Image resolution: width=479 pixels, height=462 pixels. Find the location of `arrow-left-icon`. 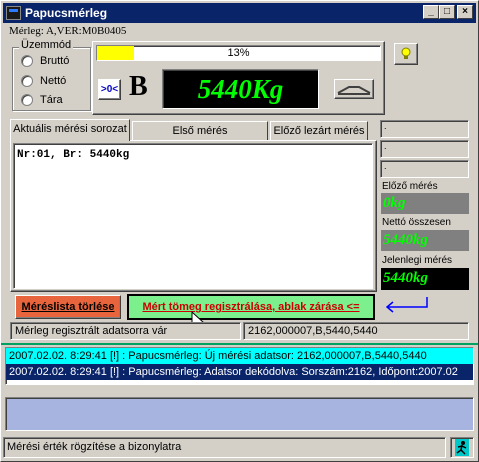

arrow-left-icon is located at coordinates (406, 305).